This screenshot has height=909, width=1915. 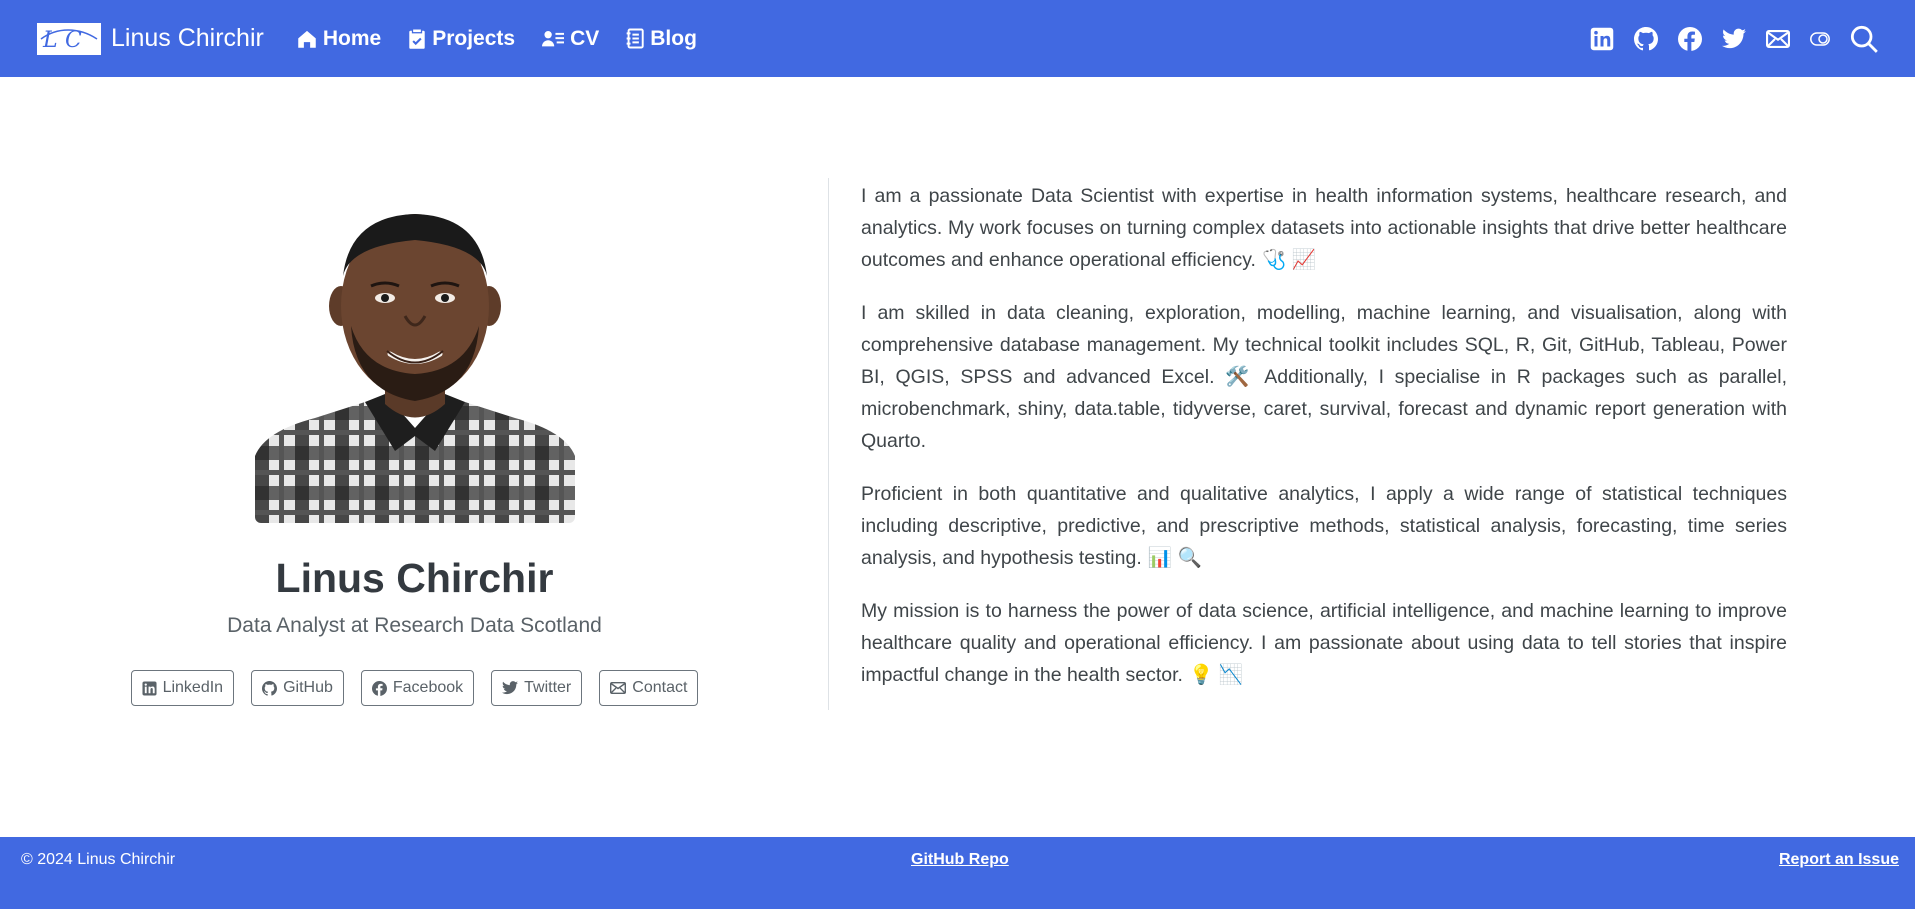 I want to click on search-icon, so click(x=1864, y=39).